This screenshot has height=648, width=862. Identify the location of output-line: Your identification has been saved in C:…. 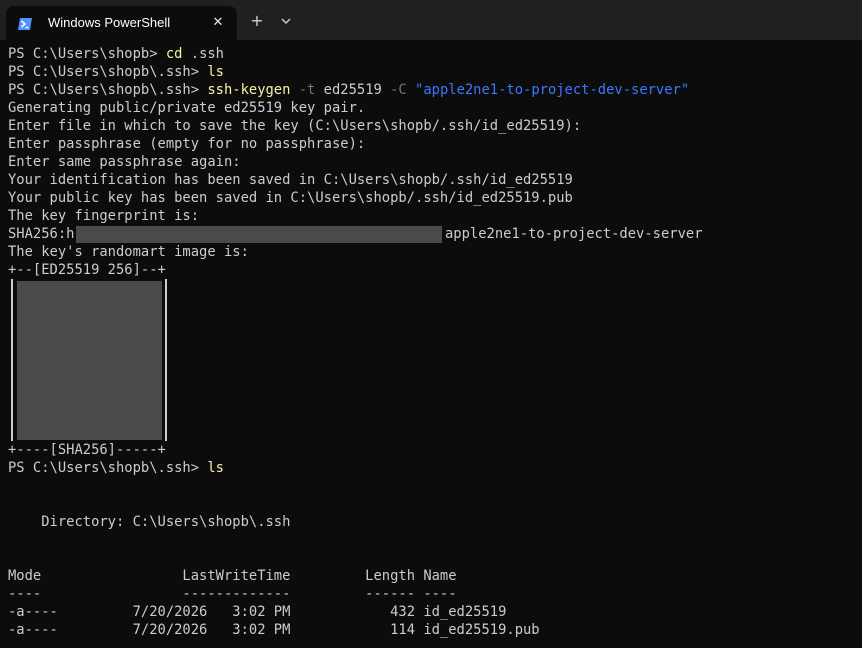
(290, 180).